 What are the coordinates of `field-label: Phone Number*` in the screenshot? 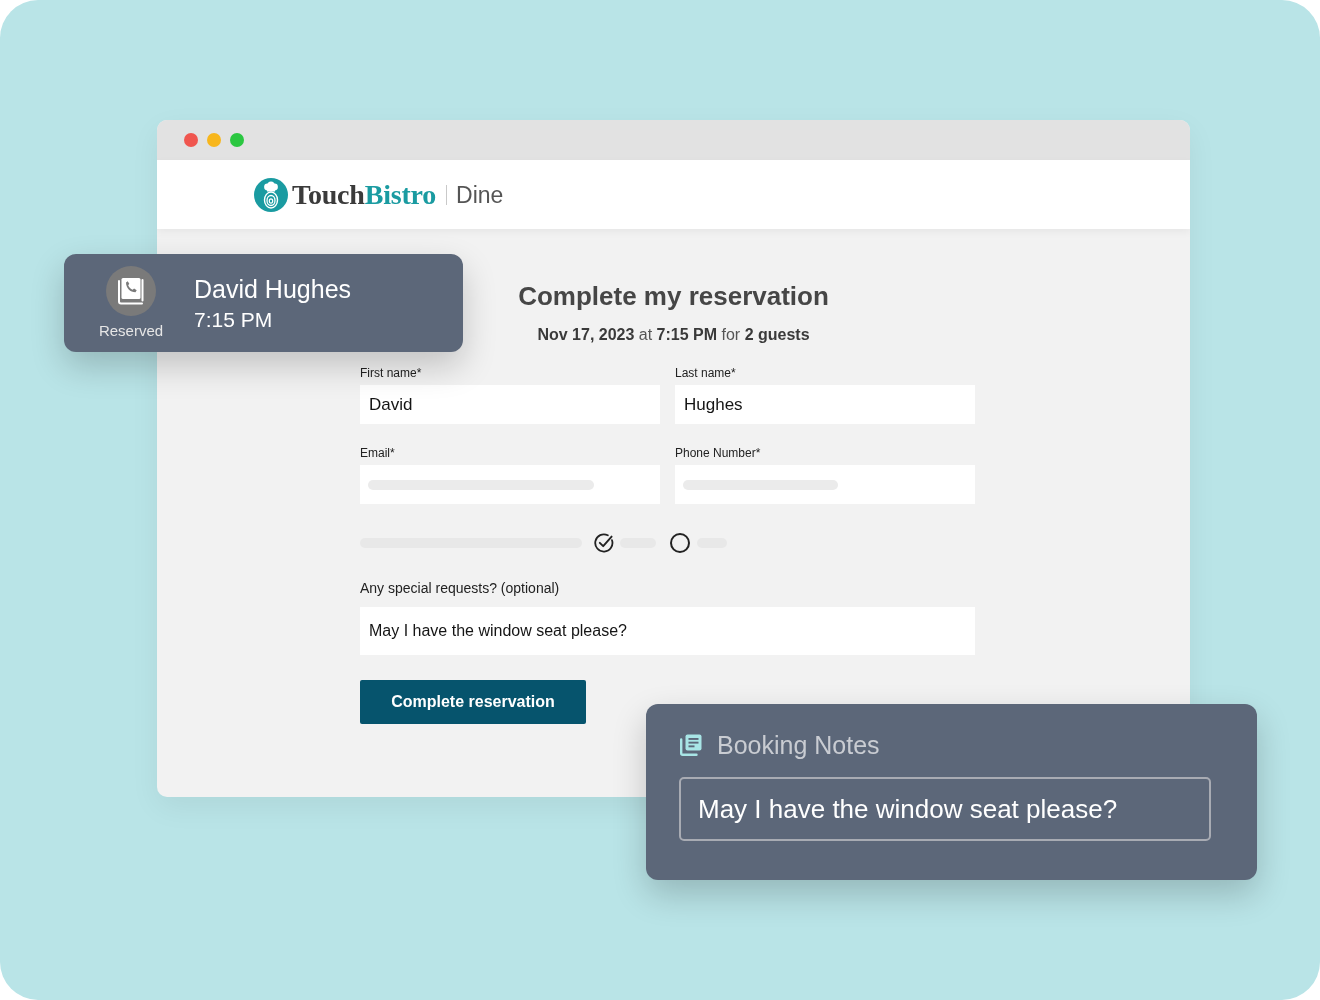 It's located at (718, 453).